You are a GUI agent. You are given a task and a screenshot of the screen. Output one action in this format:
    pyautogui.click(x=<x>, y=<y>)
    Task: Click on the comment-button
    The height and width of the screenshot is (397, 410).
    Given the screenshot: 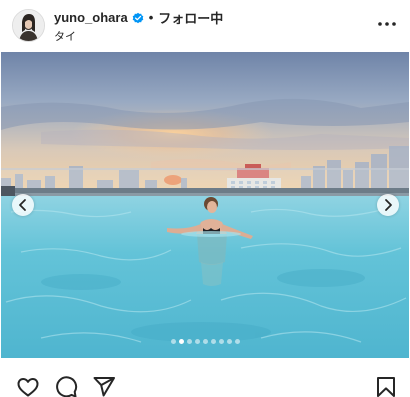 What is the action you would take?
    pyautogui.click(x=66, y=386)
    